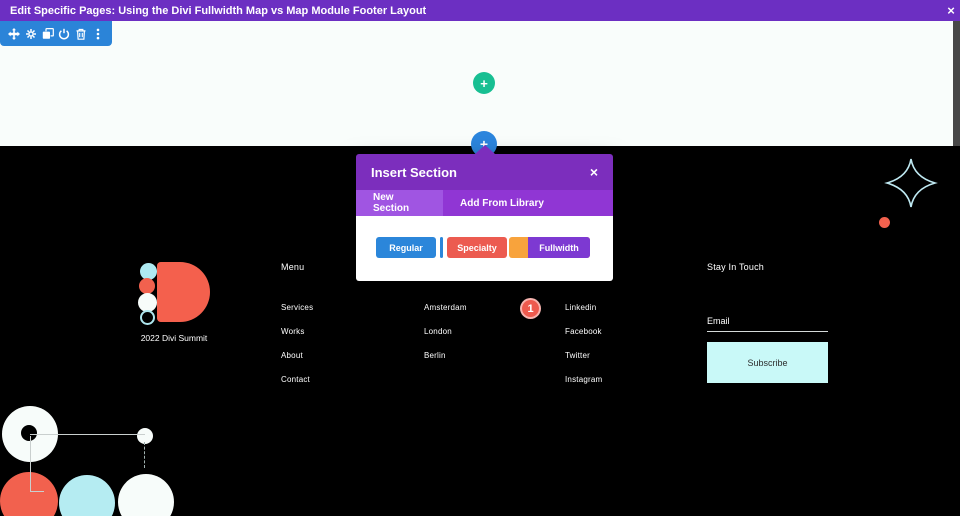  What do you see at coordinates (477, 247) in the screenshot?
I see `specialty-section-button: Specialty` at bounding box center [477, 247].